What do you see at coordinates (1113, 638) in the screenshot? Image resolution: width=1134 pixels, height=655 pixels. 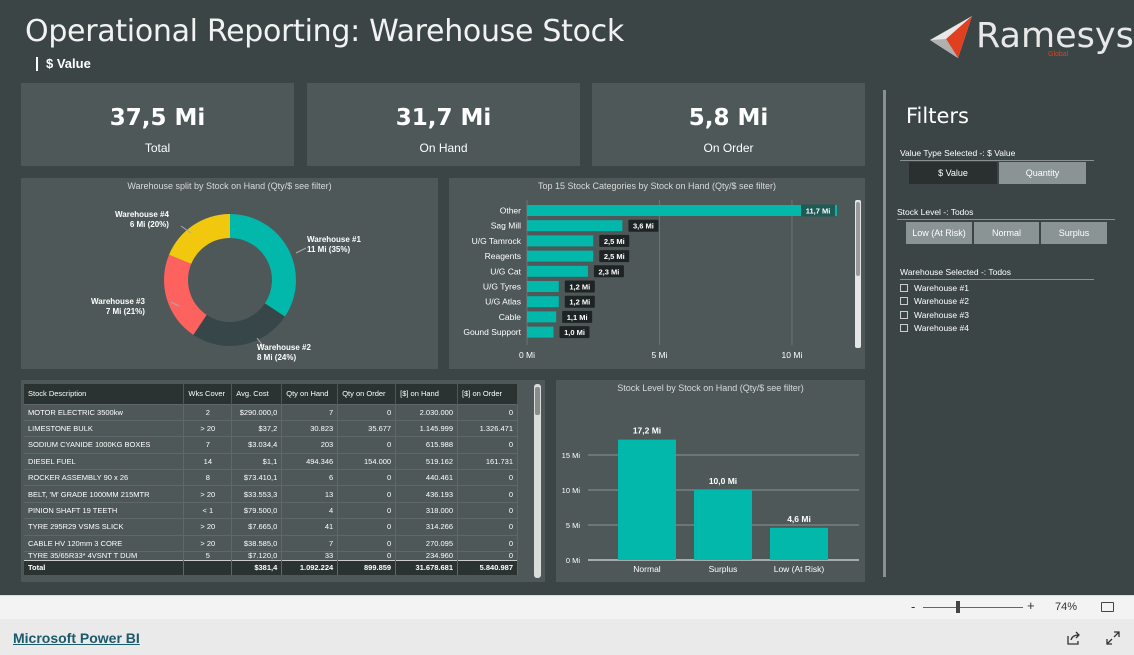 I see `expand-icon` at bounding box center [1113, 638].